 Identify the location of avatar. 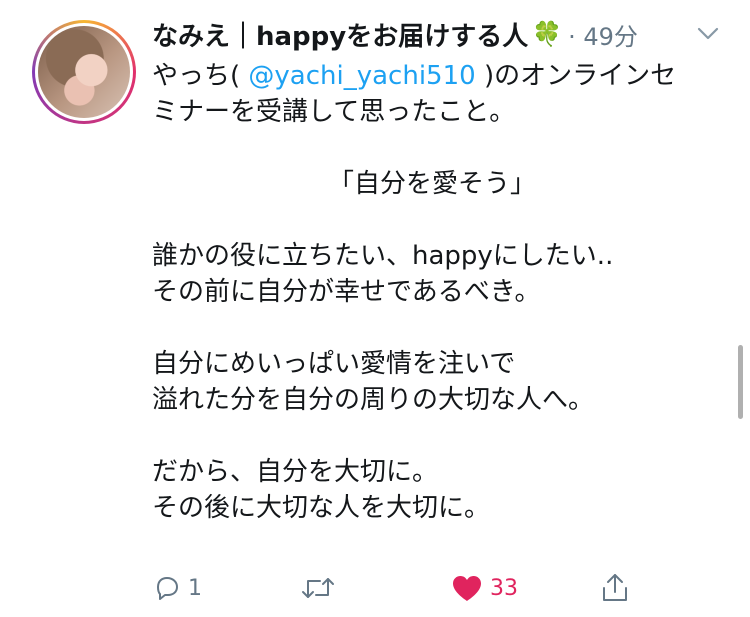
(84, 72).